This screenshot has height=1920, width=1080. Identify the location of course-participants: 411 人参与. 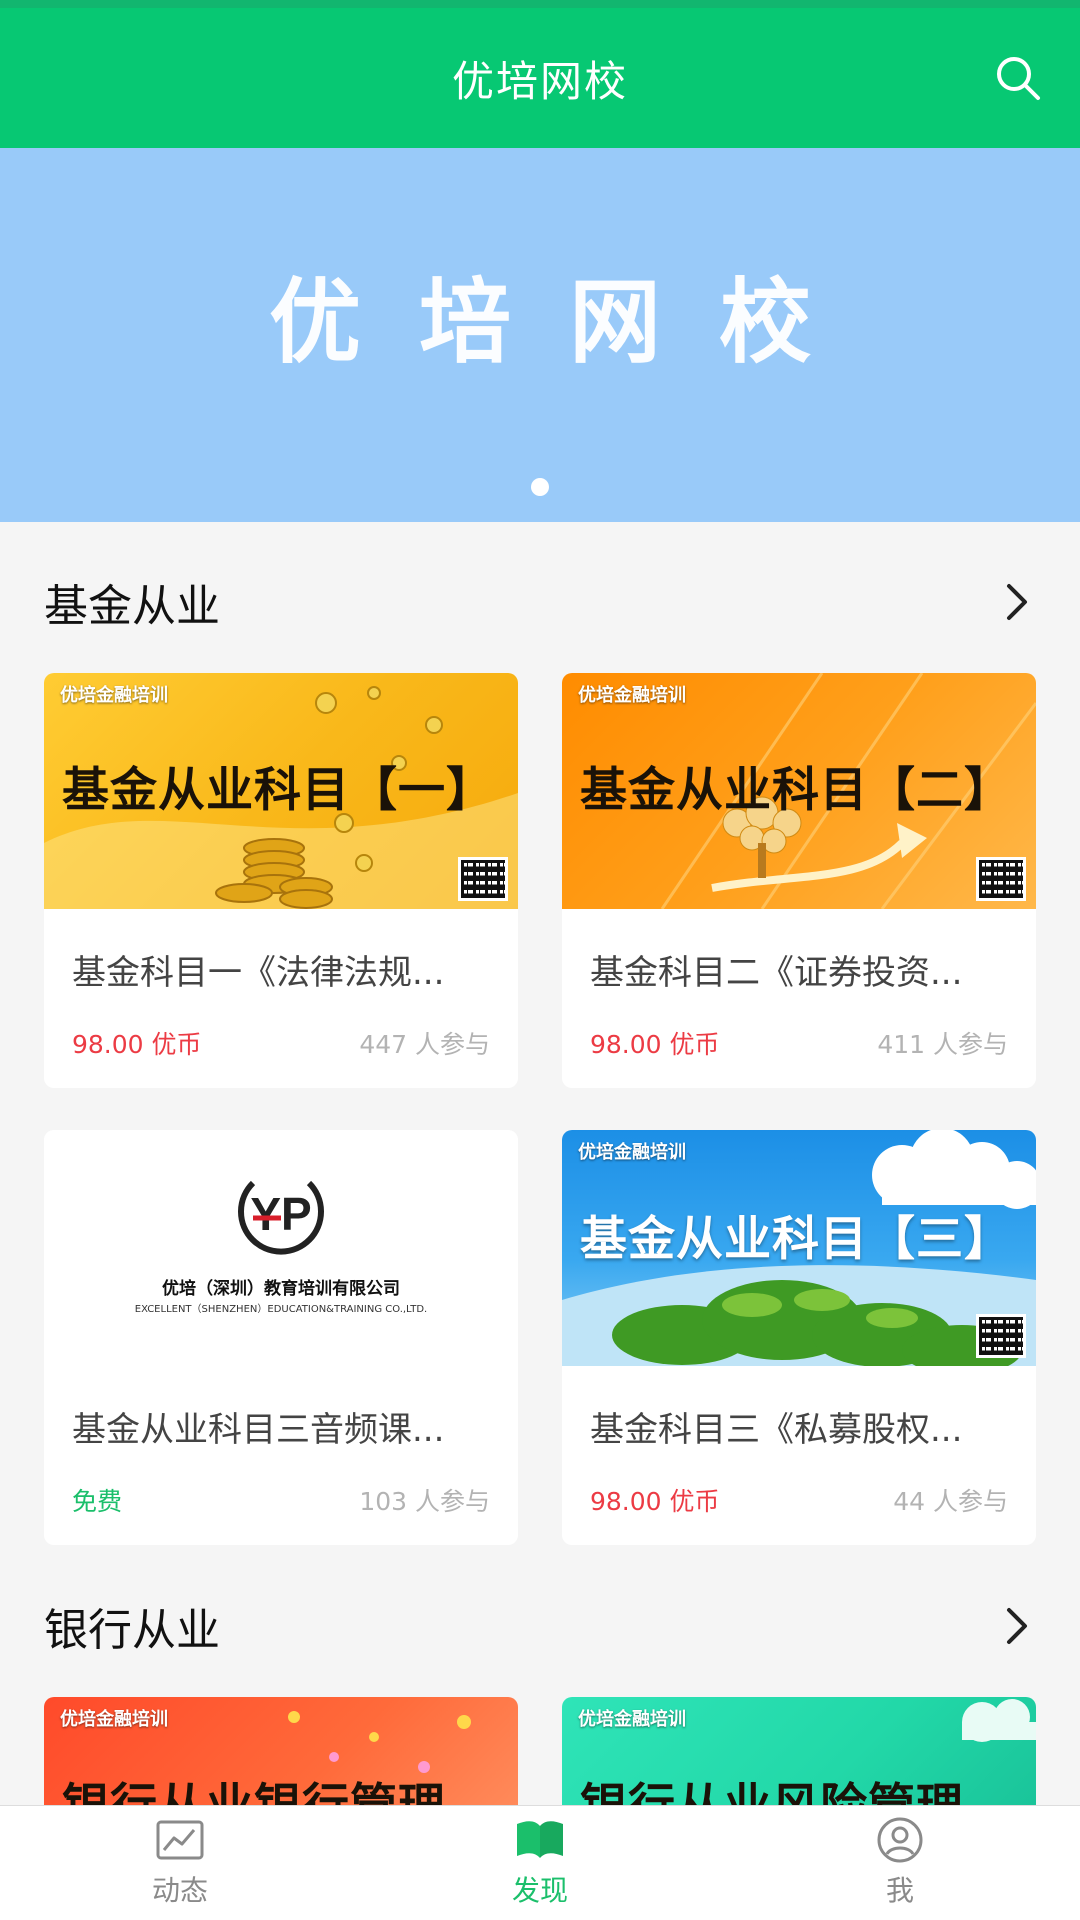
(942, 1044).